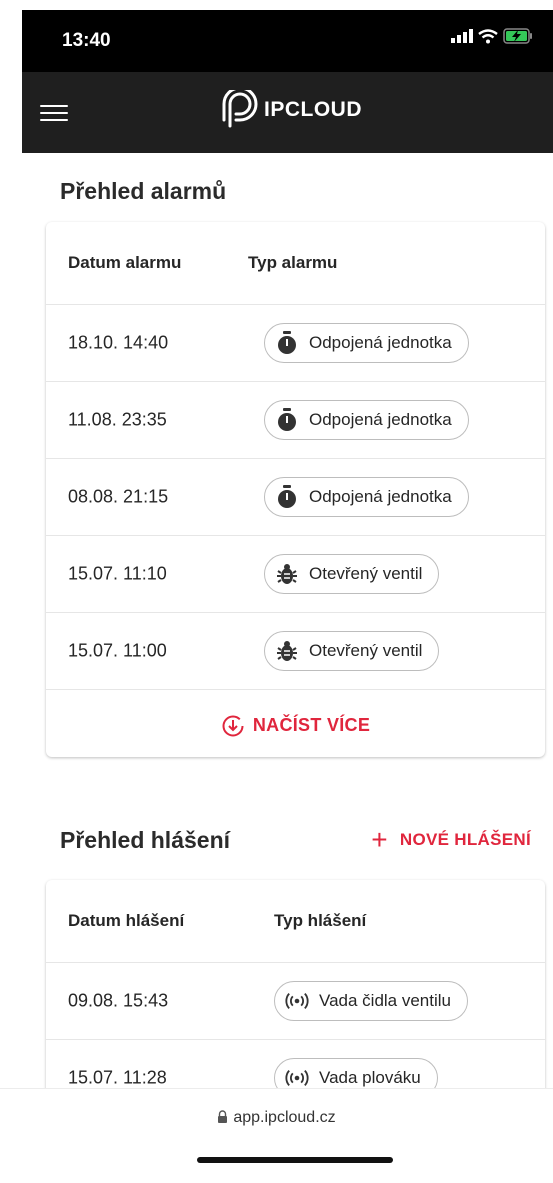 This screenshot has height=1183, width=553. I want to click on table-row: 15.07. 11:00 Otevřený ventil, so click(295, 650).